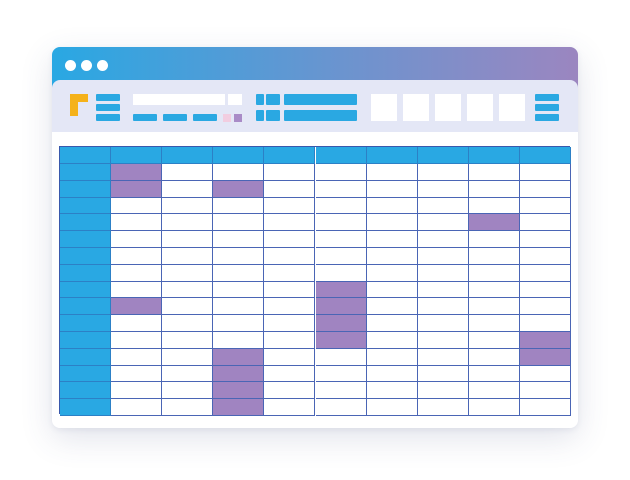 The width and height of the screenshot is (630, 480). I want to click on format-bar-bottom, so click(320, 115).